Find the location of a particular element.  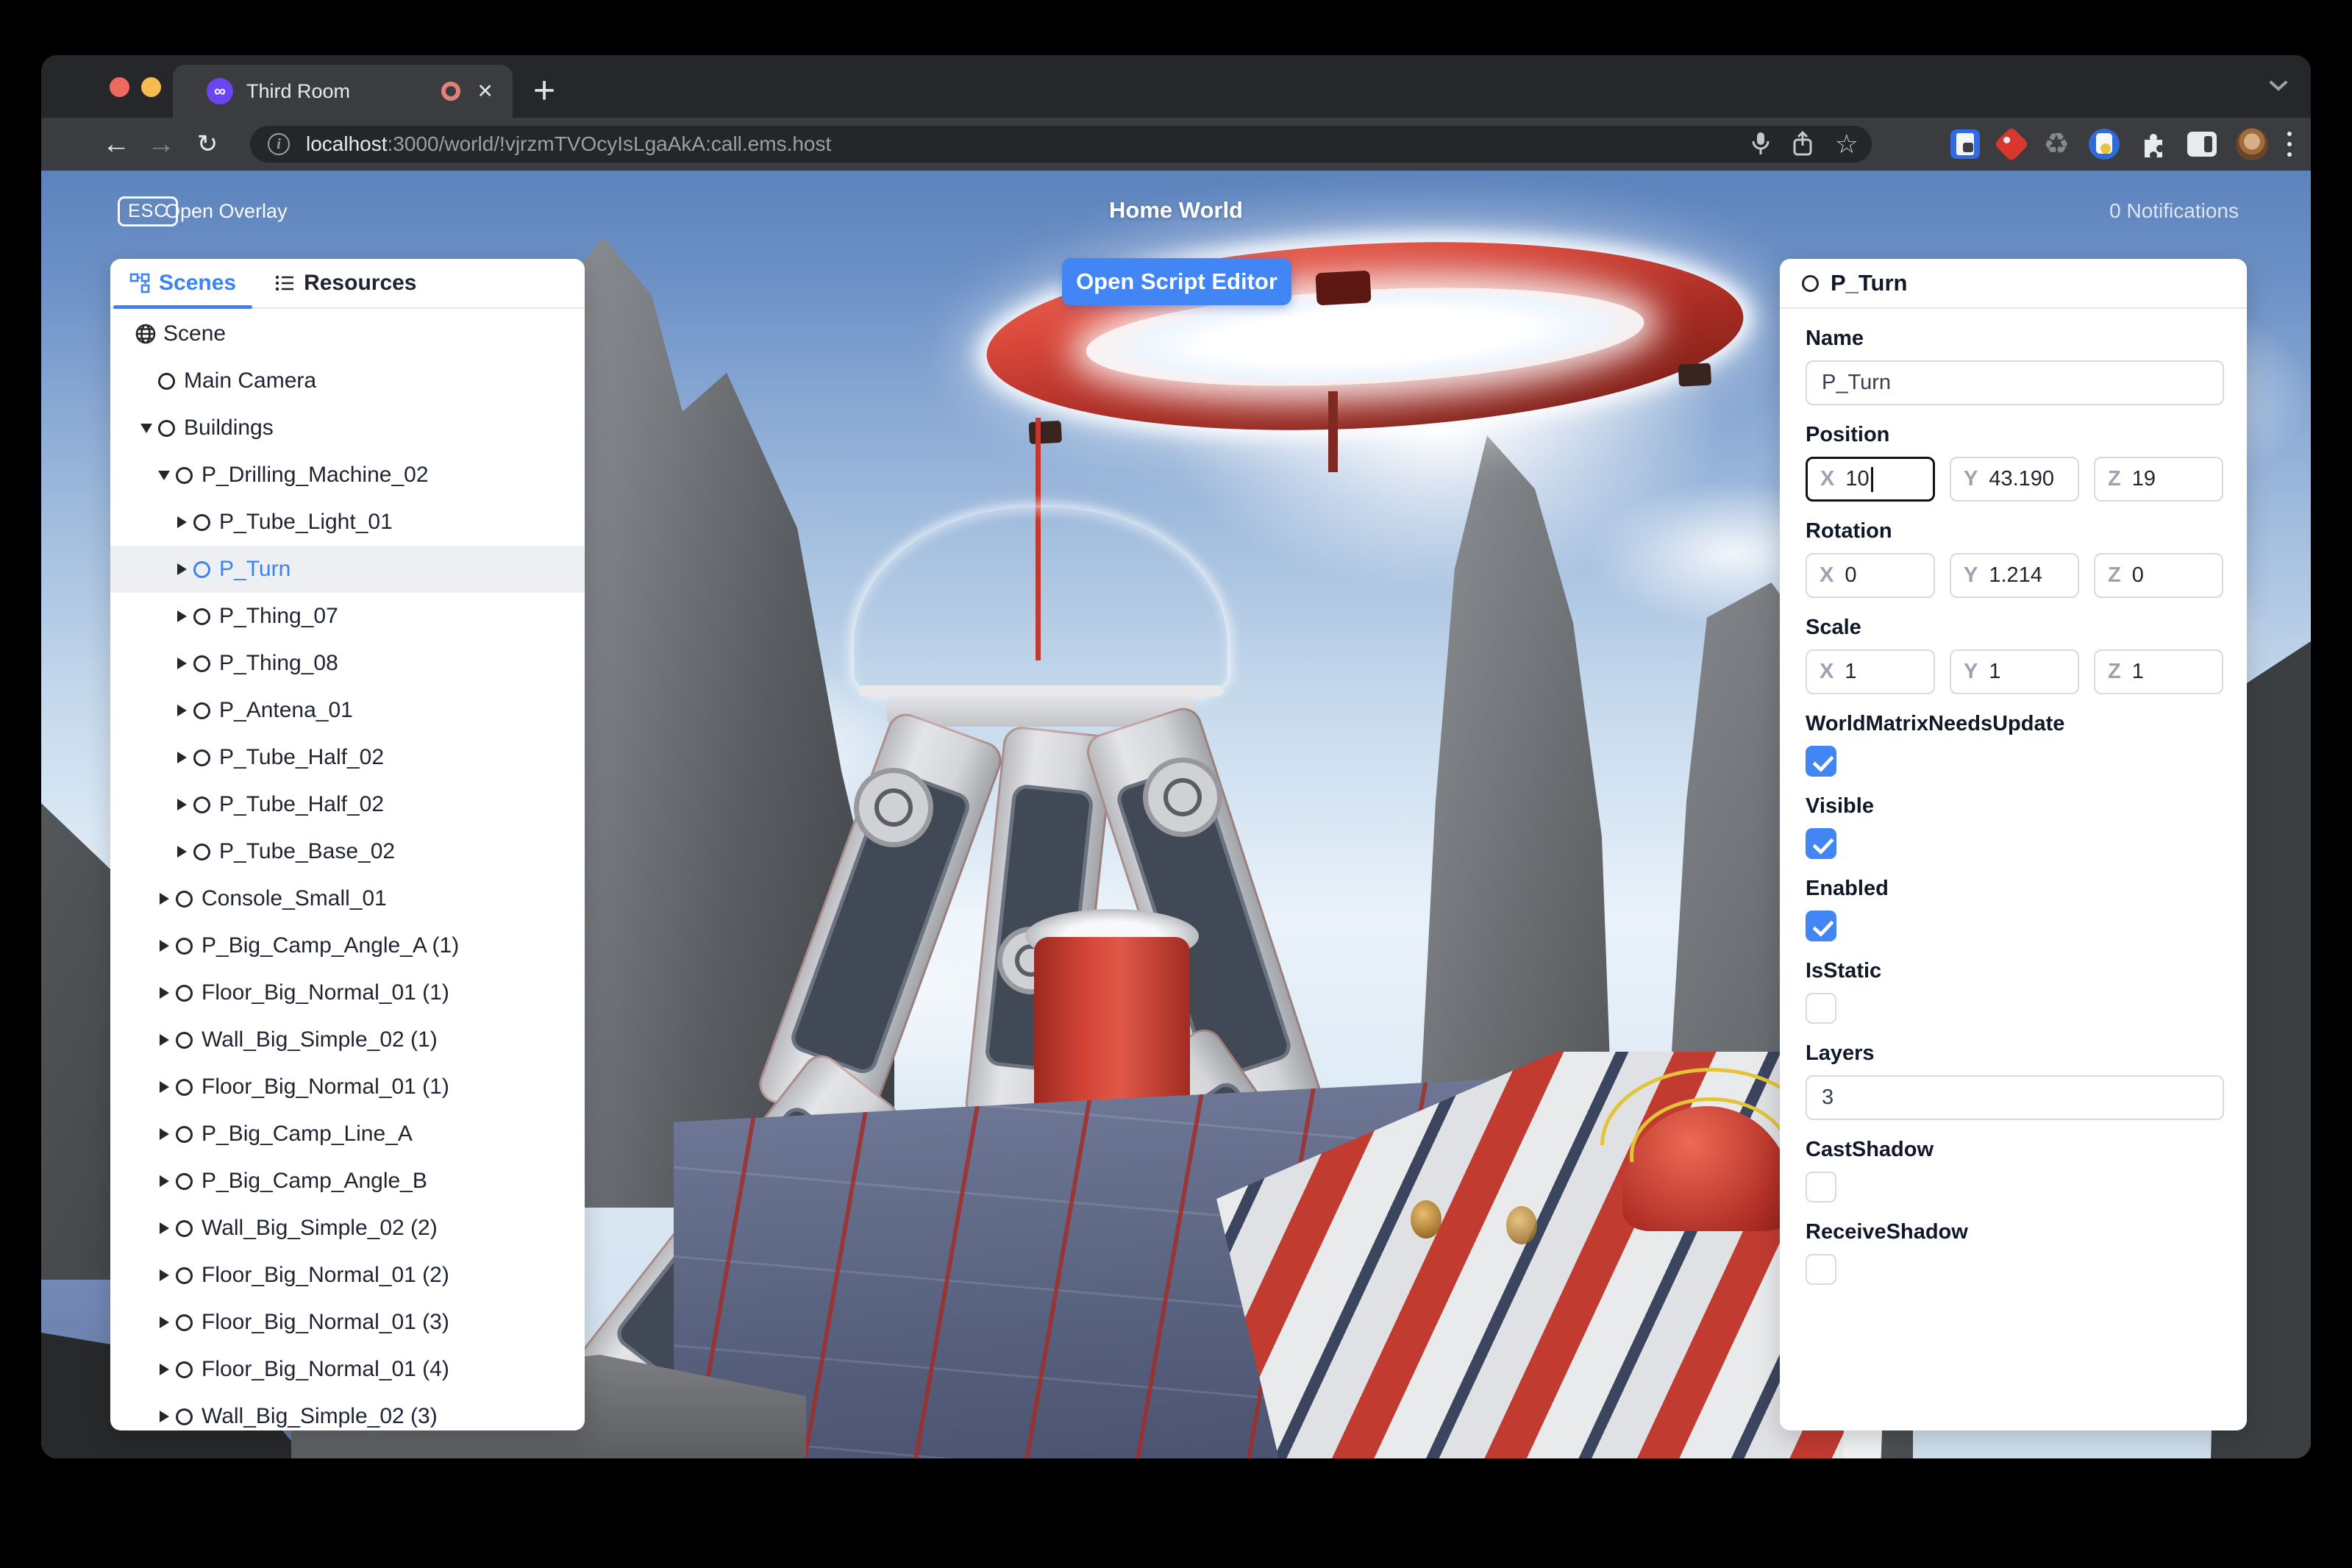

reload-icon: ↻ is located at coordinates (207, 144).